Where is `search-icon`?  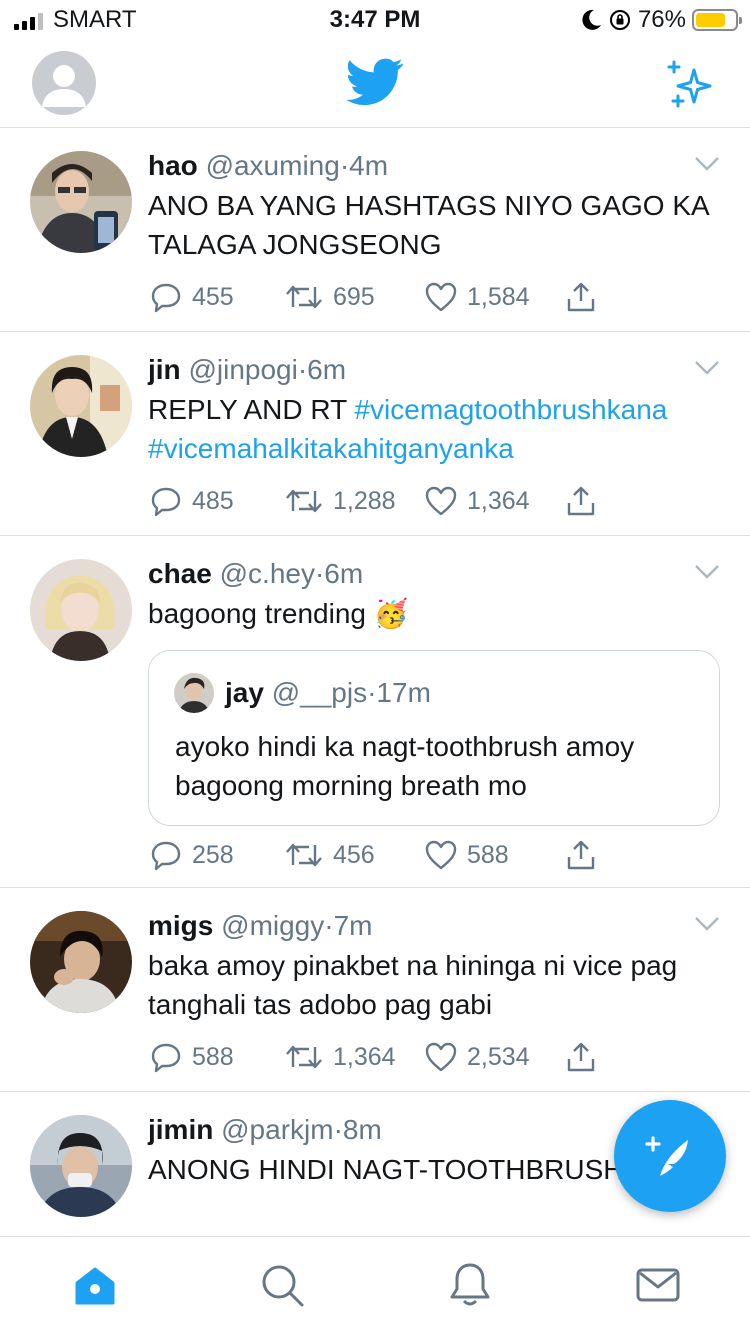 search-icon is located at coordinates (282, 1285).